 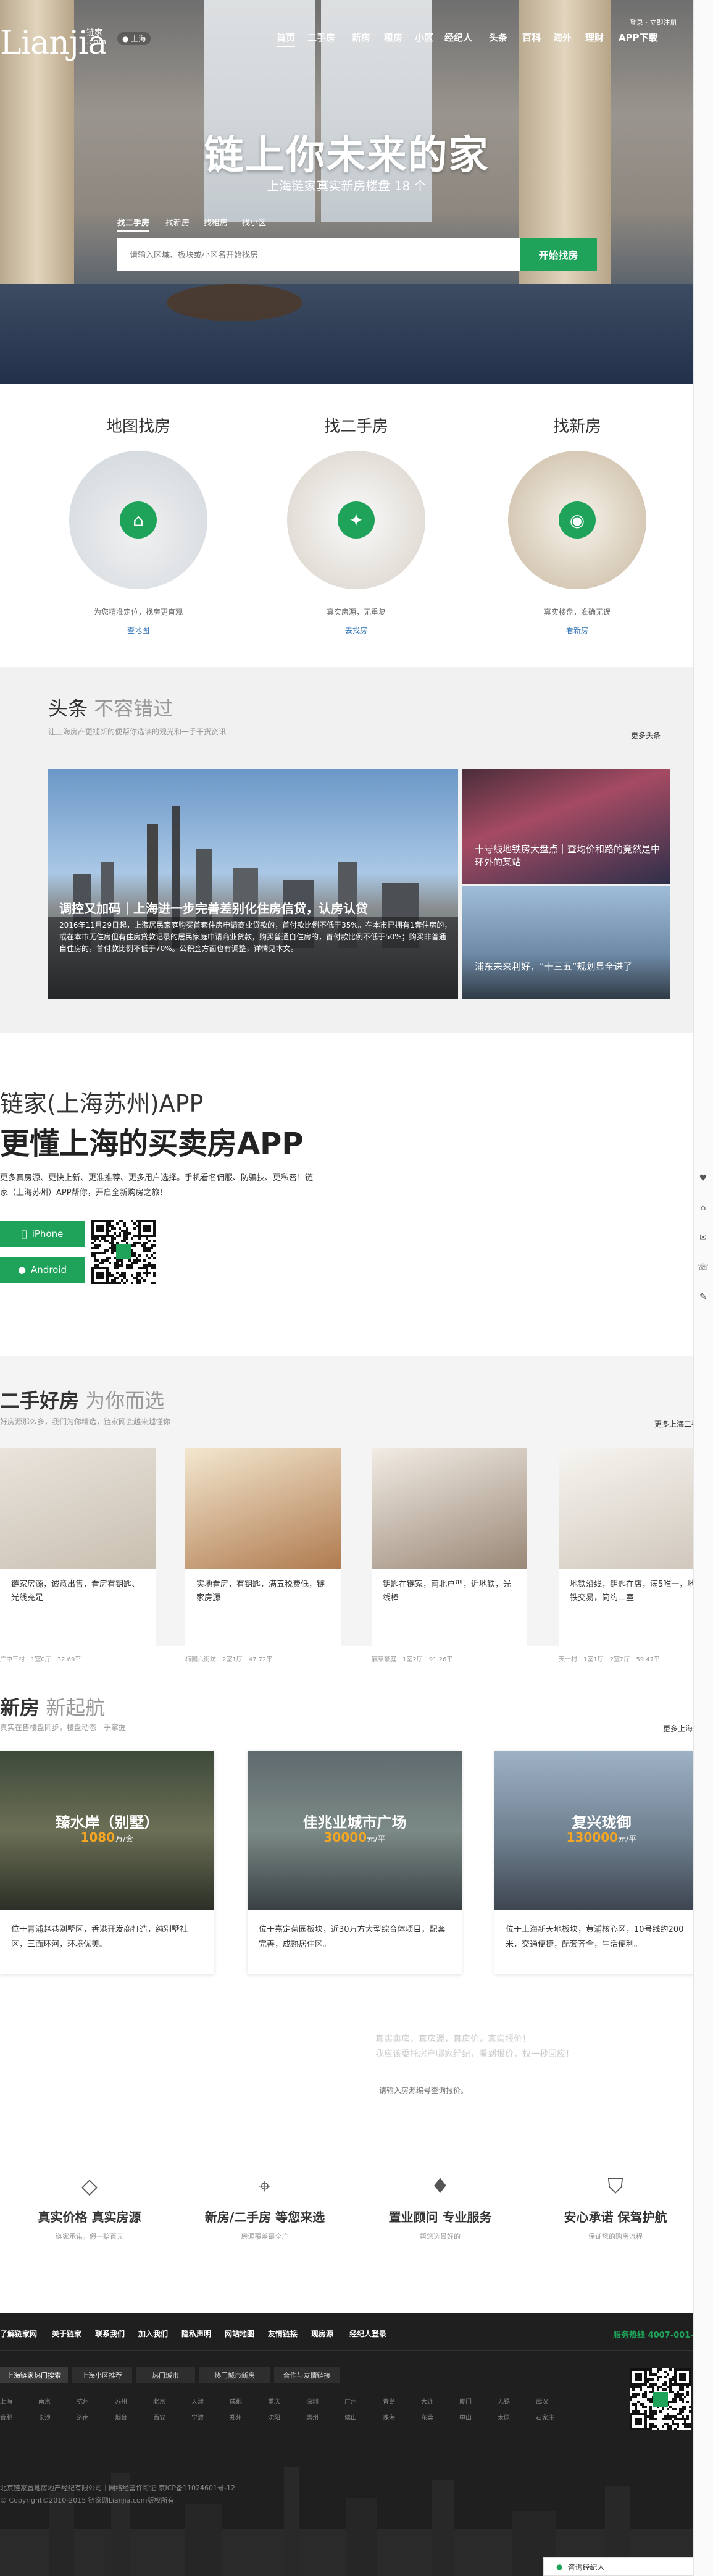 What do you see at coordinates (352, 1937) in the screenshot?
I see `xinfang-desc: 位于嘉定菊园板块，近30万方大型综合体项目，配套完善，成熟居住区。` at bounding box center [352, 1937].